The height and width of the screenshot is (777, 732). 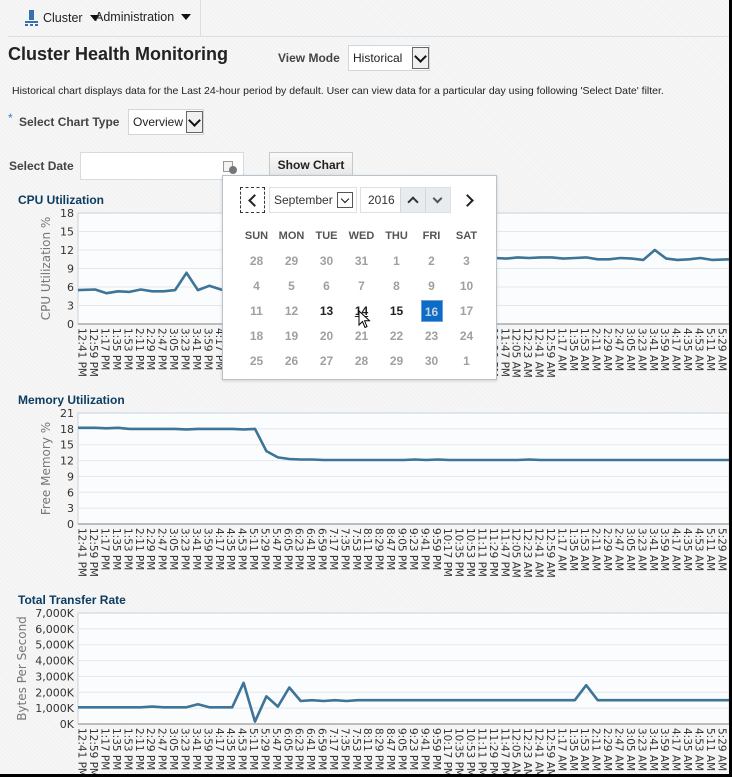 I want to click on cluster-menu-label: Cluster, so click(x=63, y=18).